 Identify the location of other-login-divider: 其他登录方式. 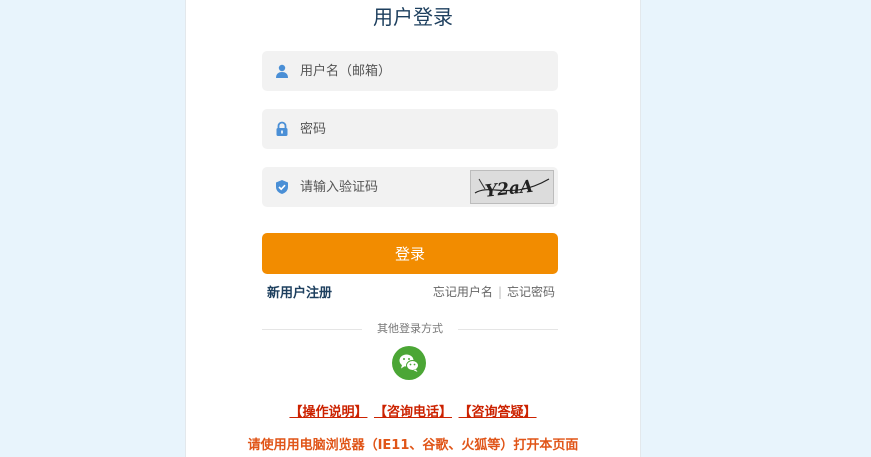
(410, 329).